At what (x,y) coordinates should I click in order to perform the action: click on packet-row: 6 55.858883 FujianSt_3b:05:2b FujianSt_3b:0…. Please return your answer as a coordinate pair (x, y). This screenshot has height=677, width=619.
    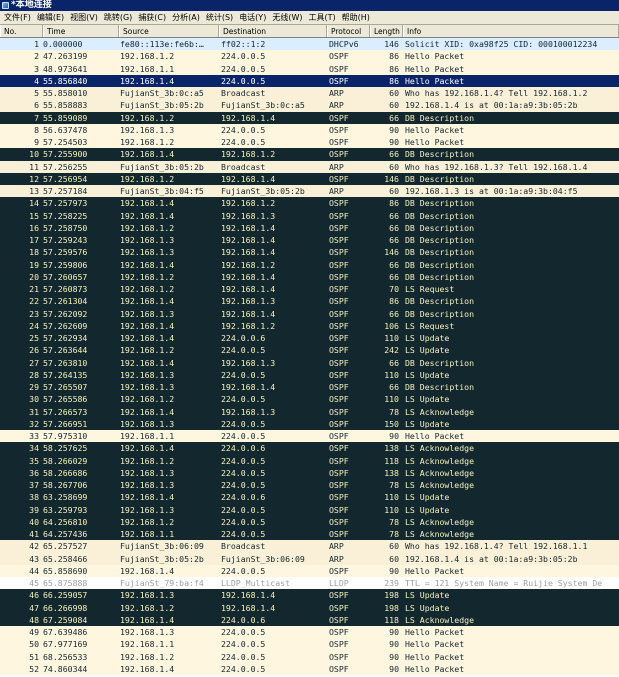
    Looking at the image, I should click on (309, 105).